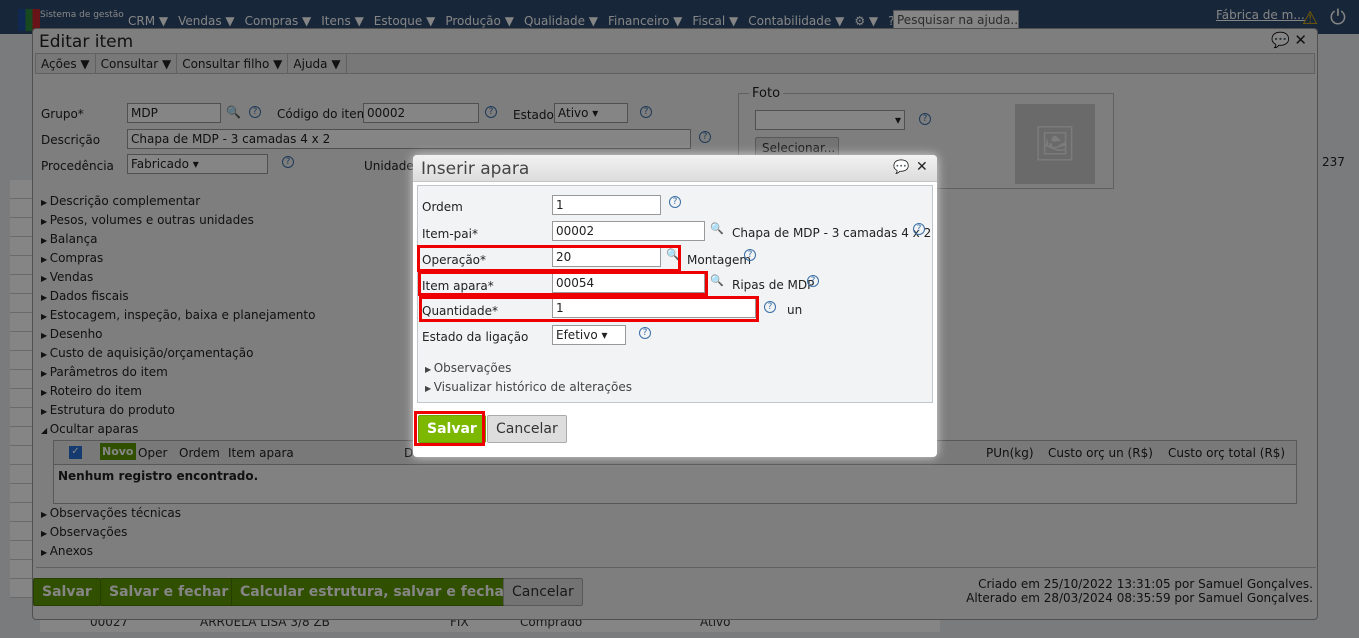 The width and height of the screenshot is (1359, 638). I want to click on link-state-value: Efetivo, so click(577, 335).